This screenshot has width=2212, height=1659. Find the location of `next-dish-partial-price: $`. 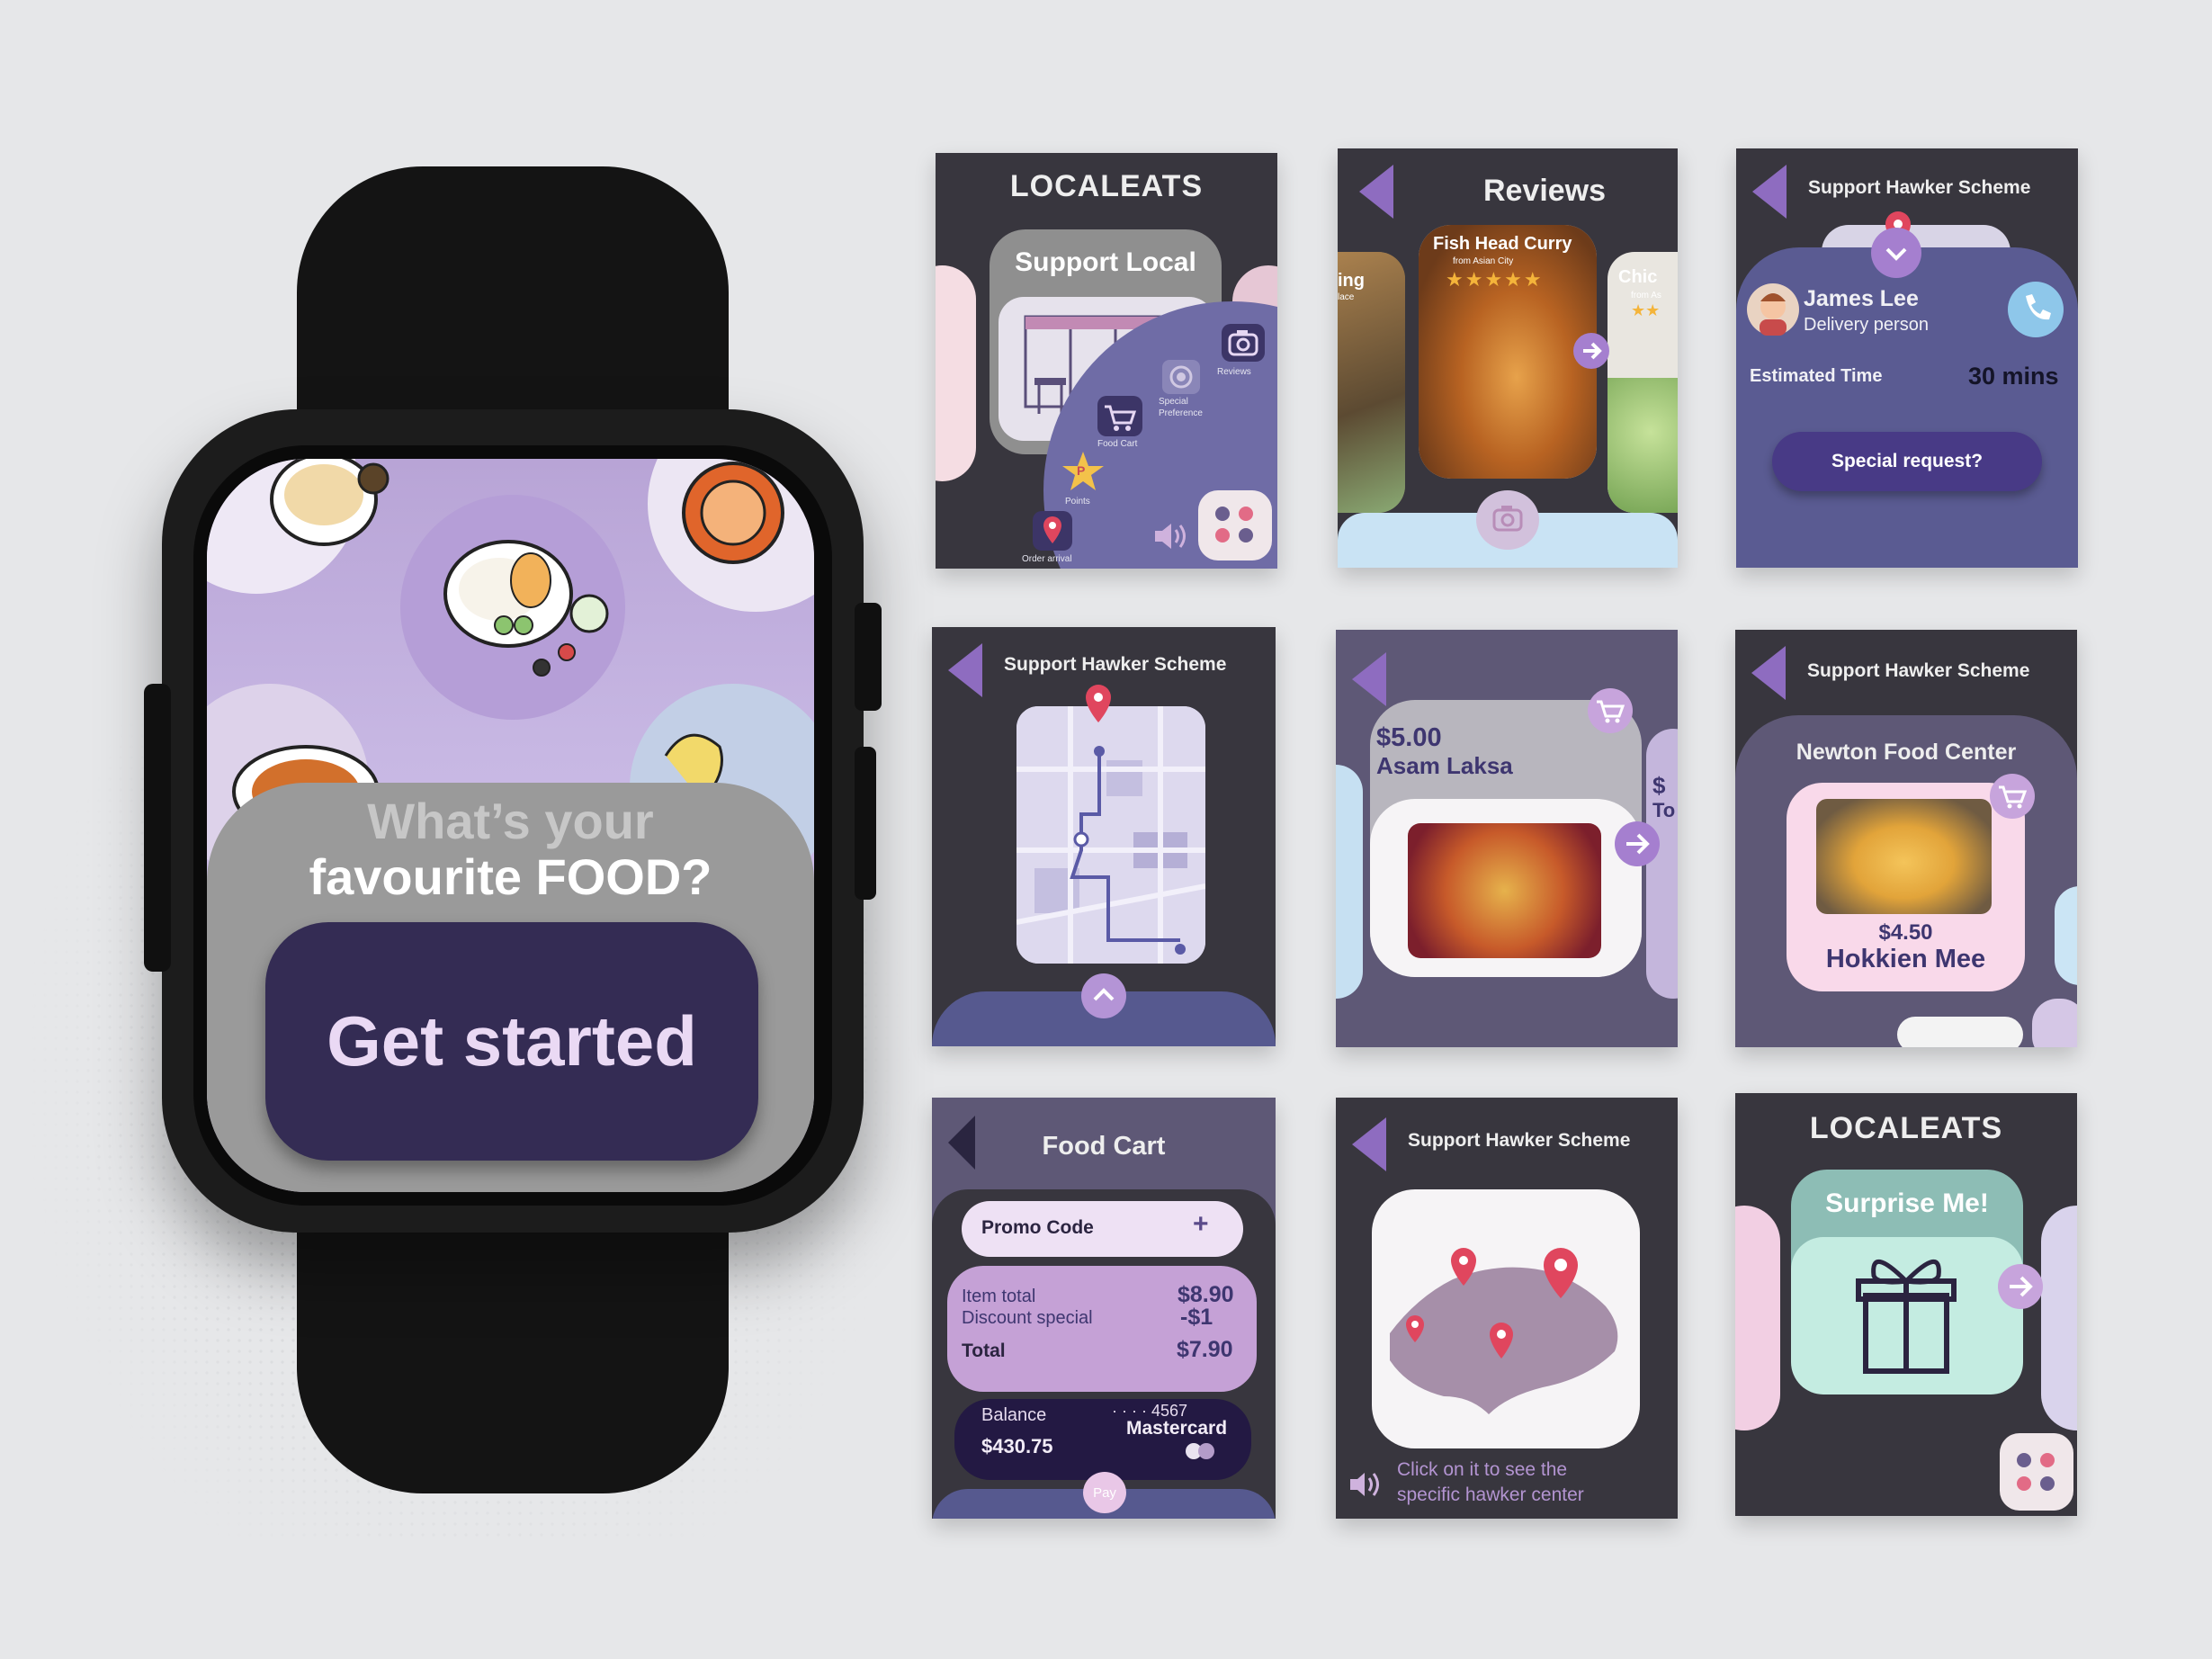

next-dish-partial-price: $ is located at coordinates (1659, 785).